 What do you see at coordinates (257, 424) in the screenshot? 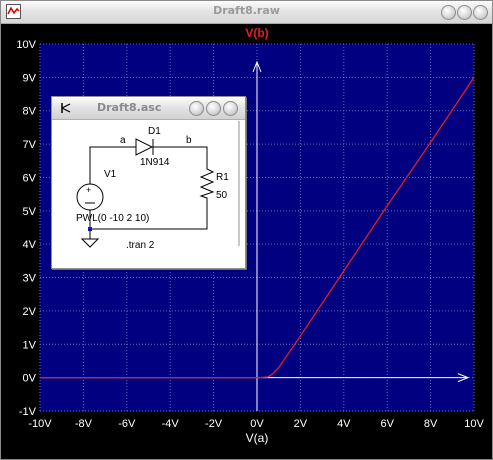
I see `x-tick-label: 0V` at bounding box center [257, 424].